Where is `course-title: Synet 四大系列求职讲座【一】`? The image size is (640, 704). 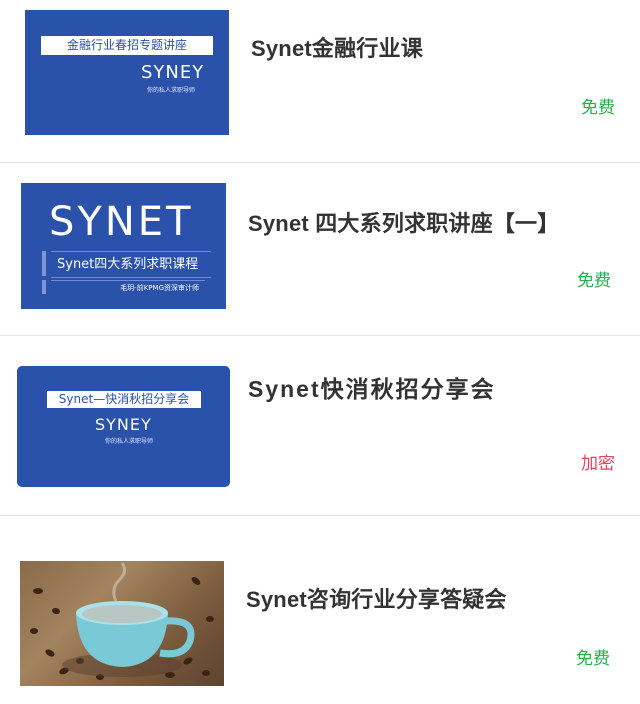 course-title: Synet 四大系列求职讲座【一】 is located at coordinates (403, 222).